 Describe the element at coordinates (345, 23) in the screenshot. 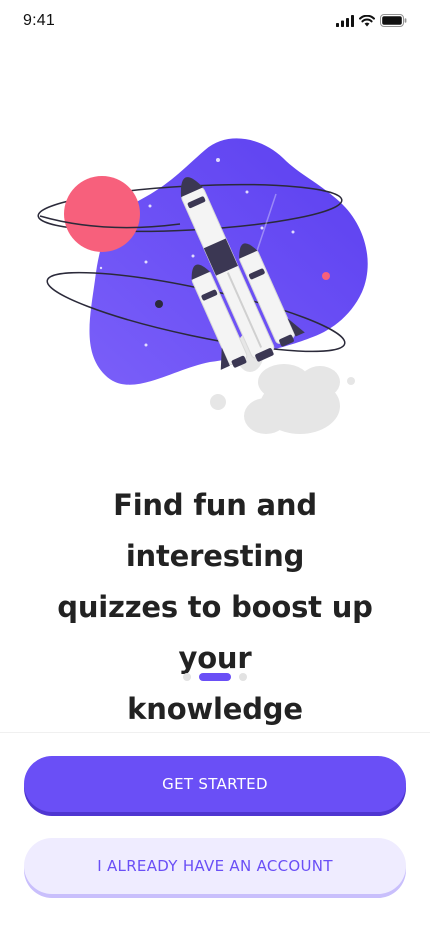

I see `signal-icon` at that location.